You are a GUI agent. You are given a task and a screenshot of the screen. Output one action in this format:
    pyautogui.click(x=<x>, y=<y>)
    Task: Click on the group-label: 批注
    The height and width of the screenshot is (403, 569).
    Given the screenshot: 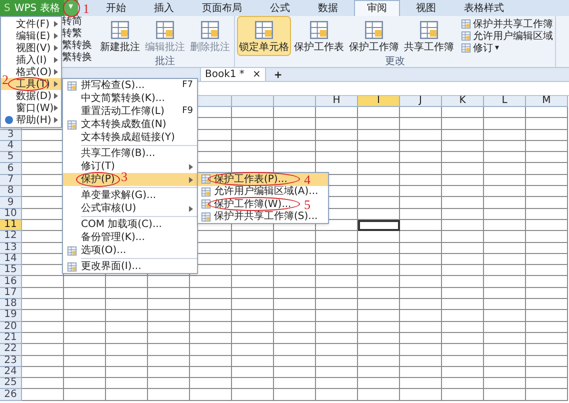 What is the action you would take?
    pyautogui.click(x=165, y=61)
    